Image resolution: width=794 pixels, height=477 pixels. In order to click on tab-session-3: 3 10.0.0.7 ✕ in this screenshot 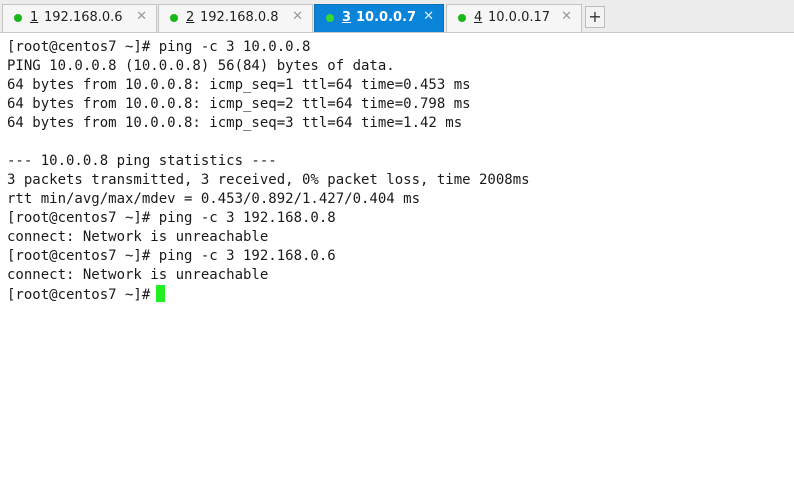, I will do `click(379, 18)`.